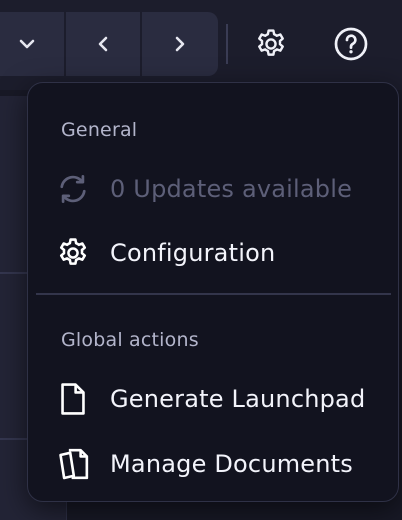 The height and width of the screenshot is (520, 402). What do you see at coordinates (73, 399) in the screenshot?
I see `document-icon` at bounding box center [73, 399].